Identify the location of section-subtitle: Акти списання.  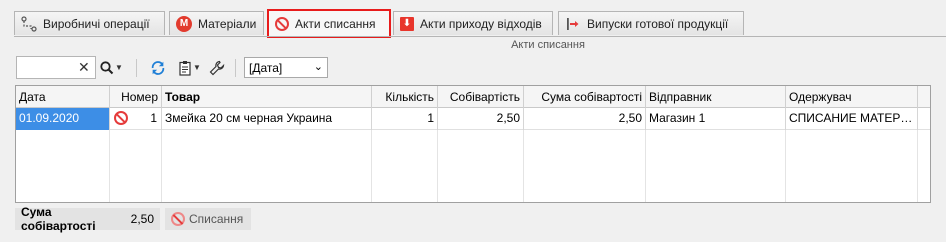
(548, 45).